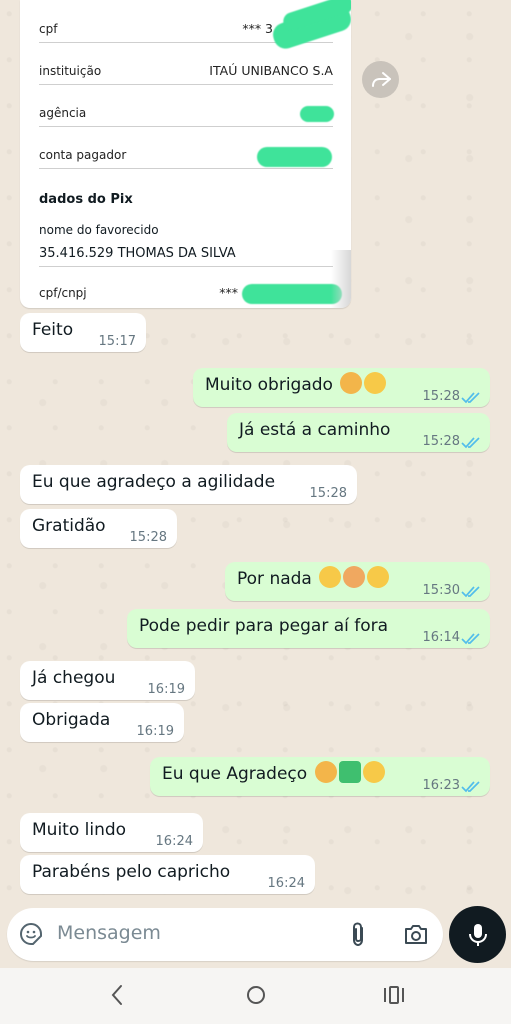 This screenshot has height=1024, width=511. I want to click on cpfcnpj-value: ***, so click(228, 292).